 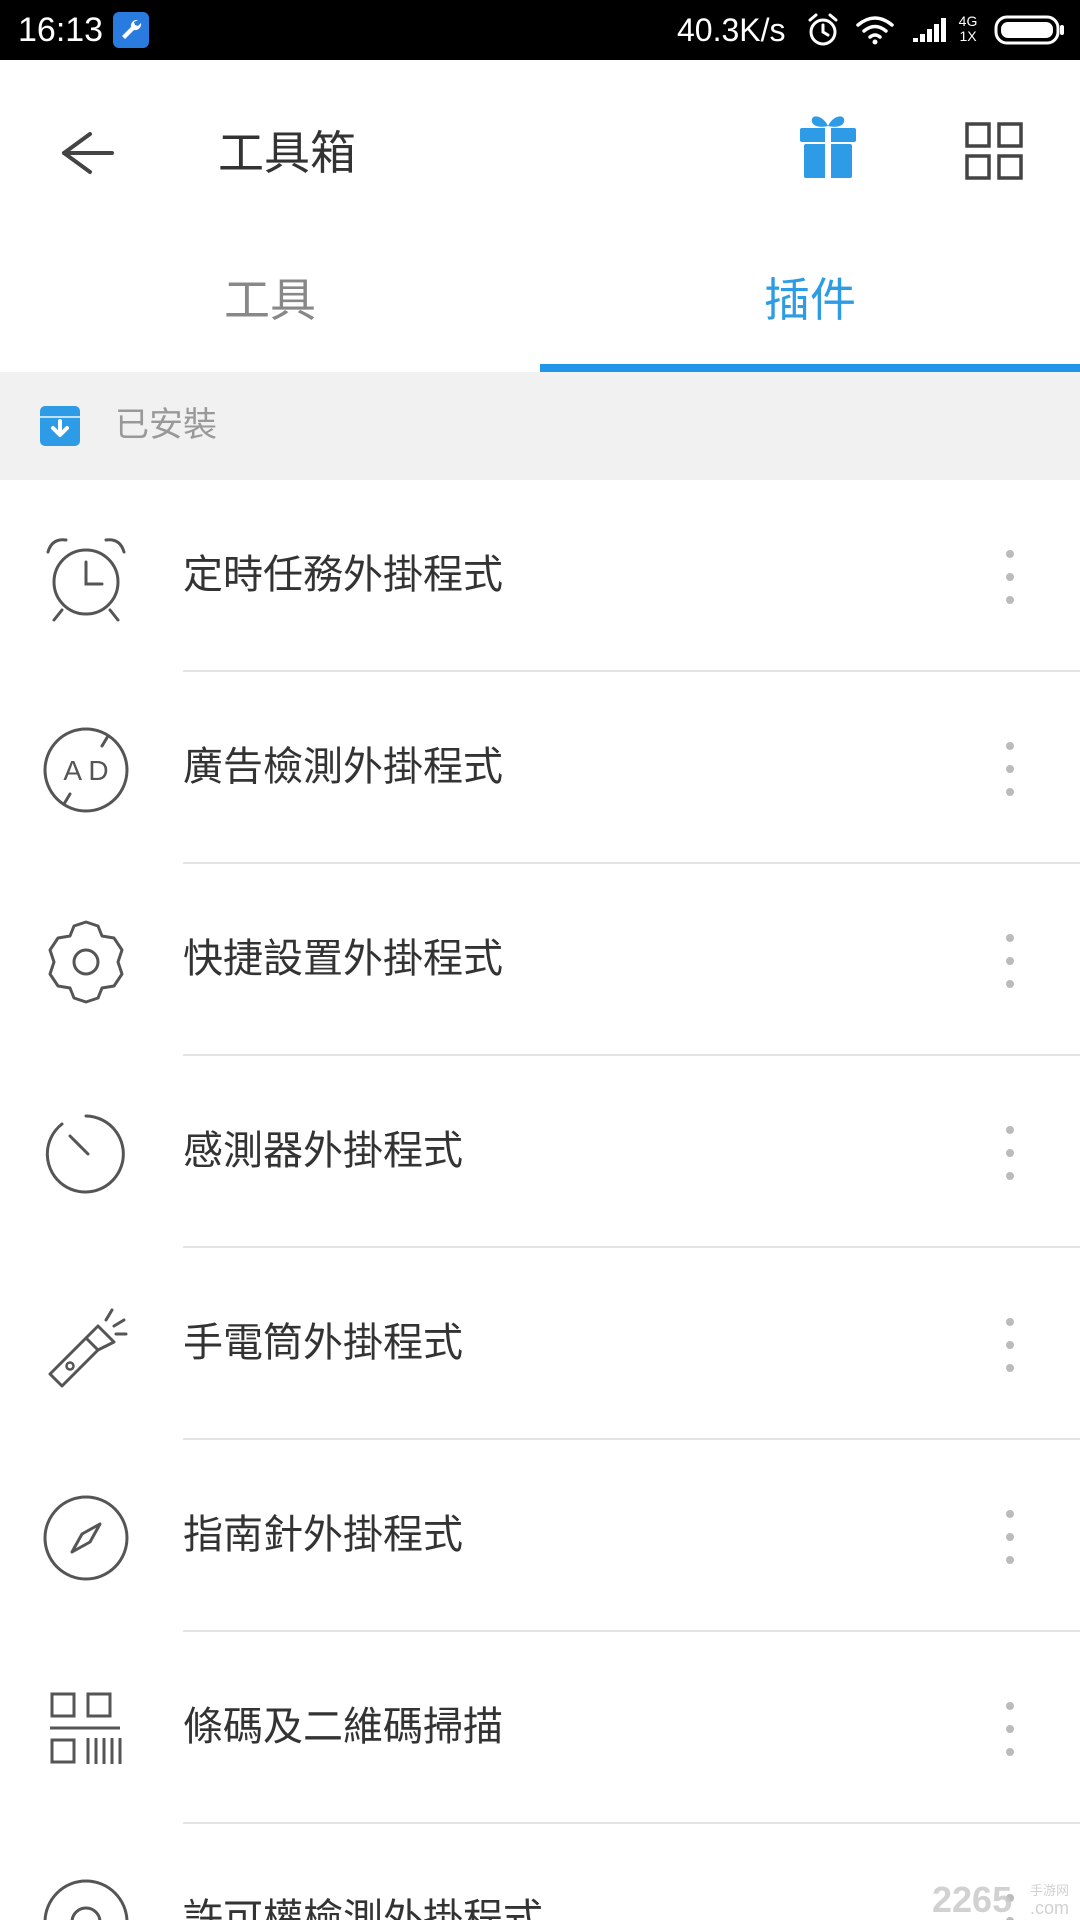 I want to click on network-type: 4G 1X, so click(x=968, y=29).